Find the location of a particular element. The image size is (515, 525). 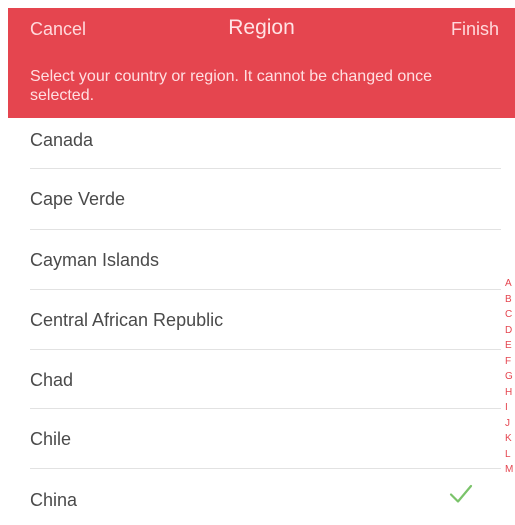

index-letter: A is located at coordinates (510, 284).